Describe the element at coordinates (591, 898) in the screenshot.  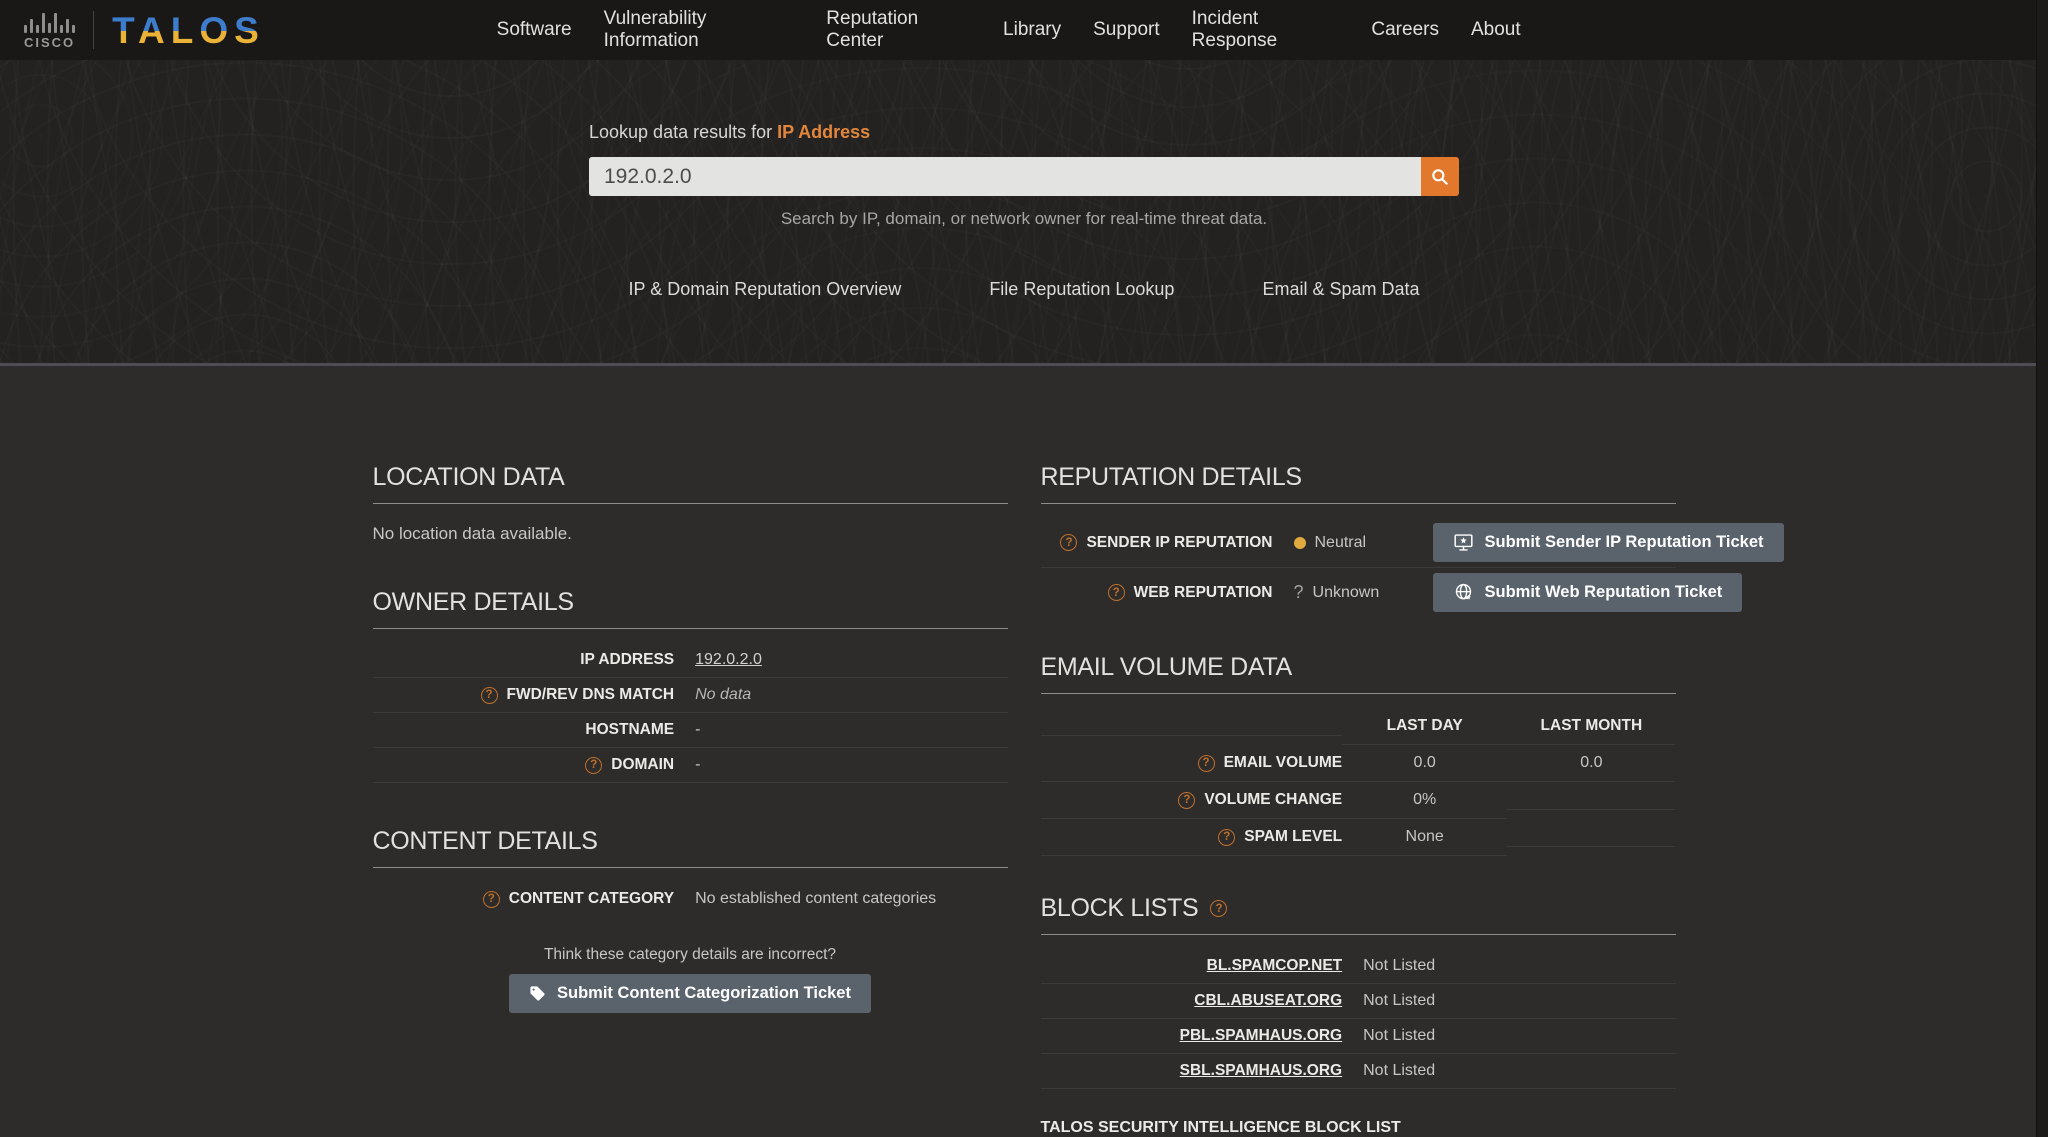
I see `content-category-label: CONTENT CATEGORY` at that location.